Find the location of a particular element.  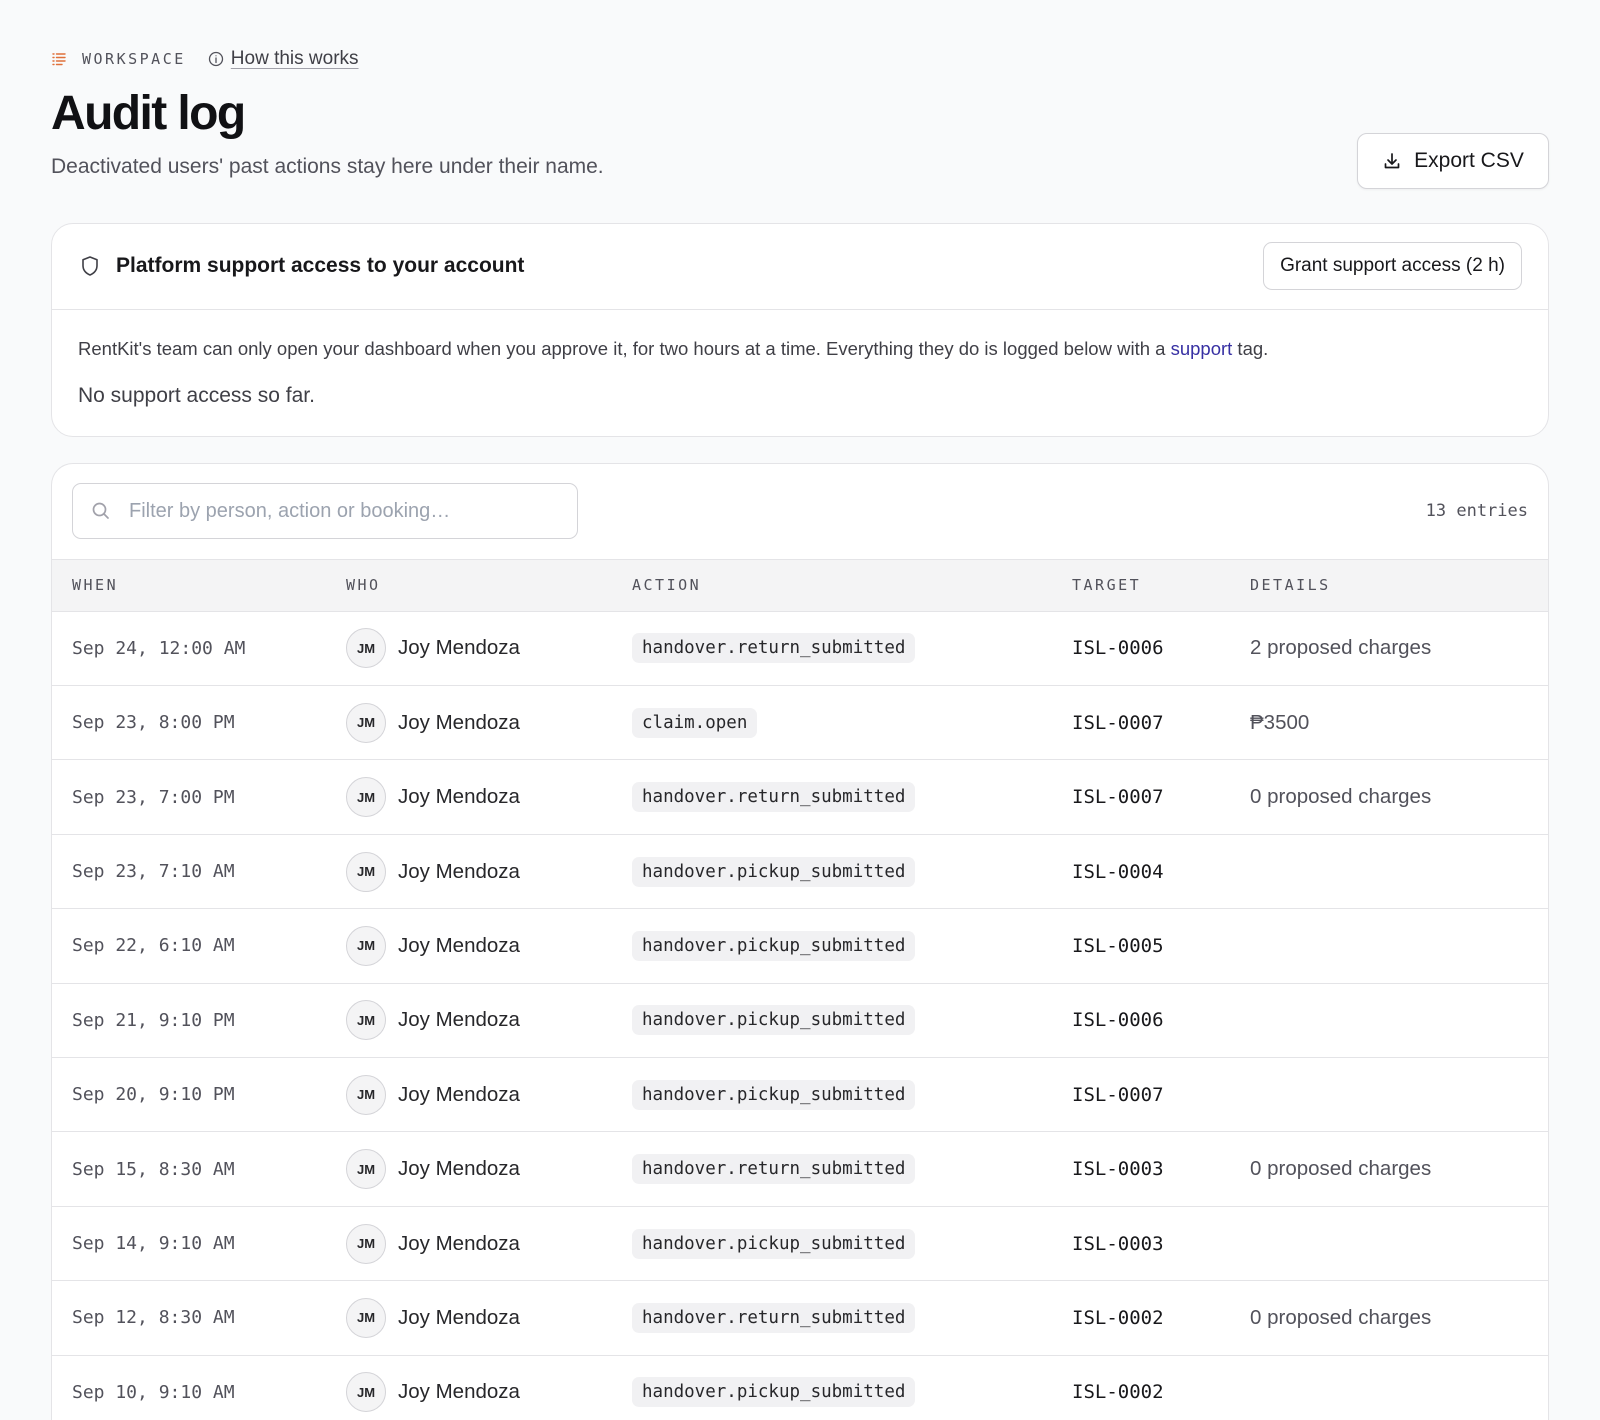

search-icon is located at coordinates (101, 511).